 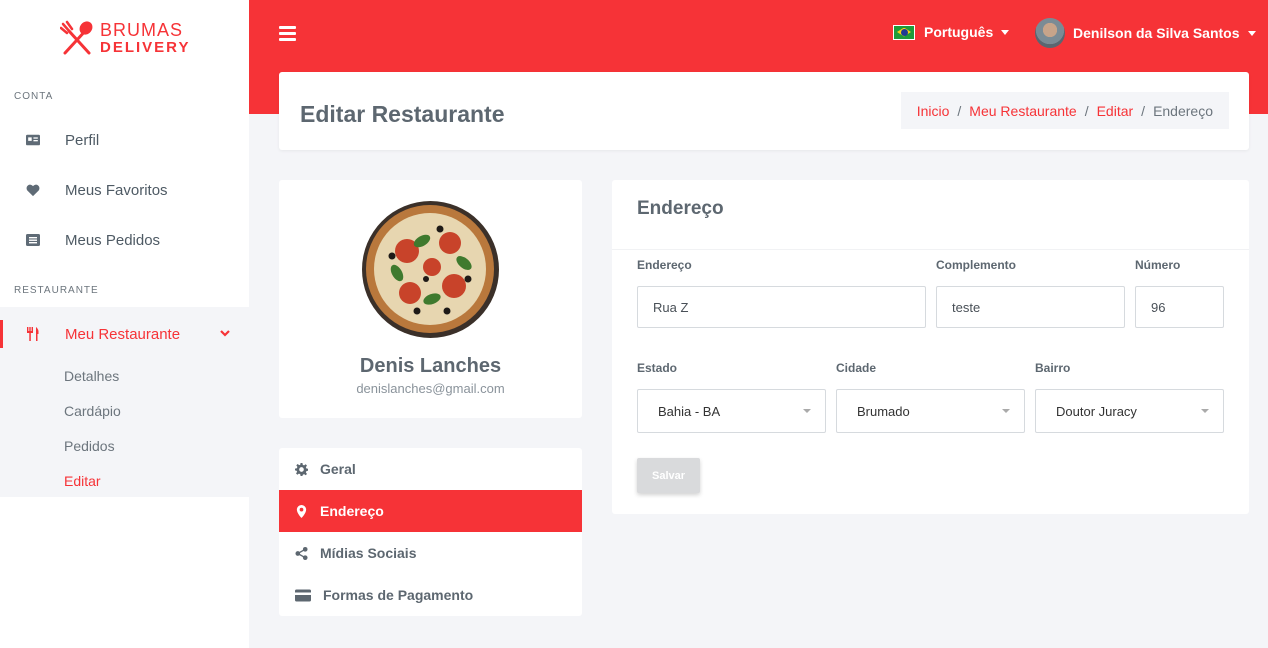 I want to click on heart-icon, so click(x=32, y=190).